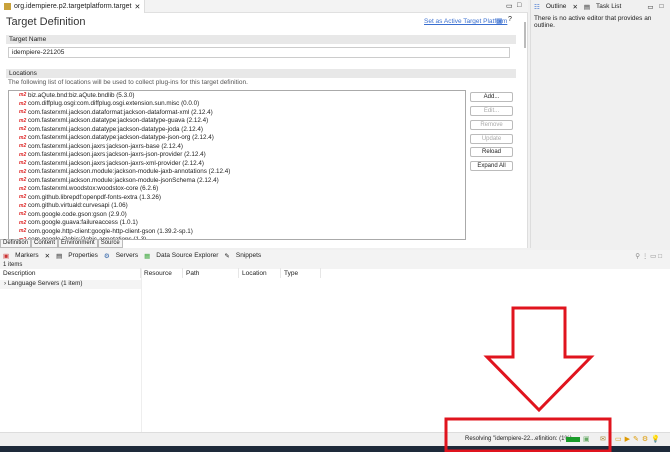 The height and width of the screenshot is (452, 670). What do you see at coordinates (528, 434) in the screenshot?
I see `red-highlight-box` at bounding box center [528, 434].